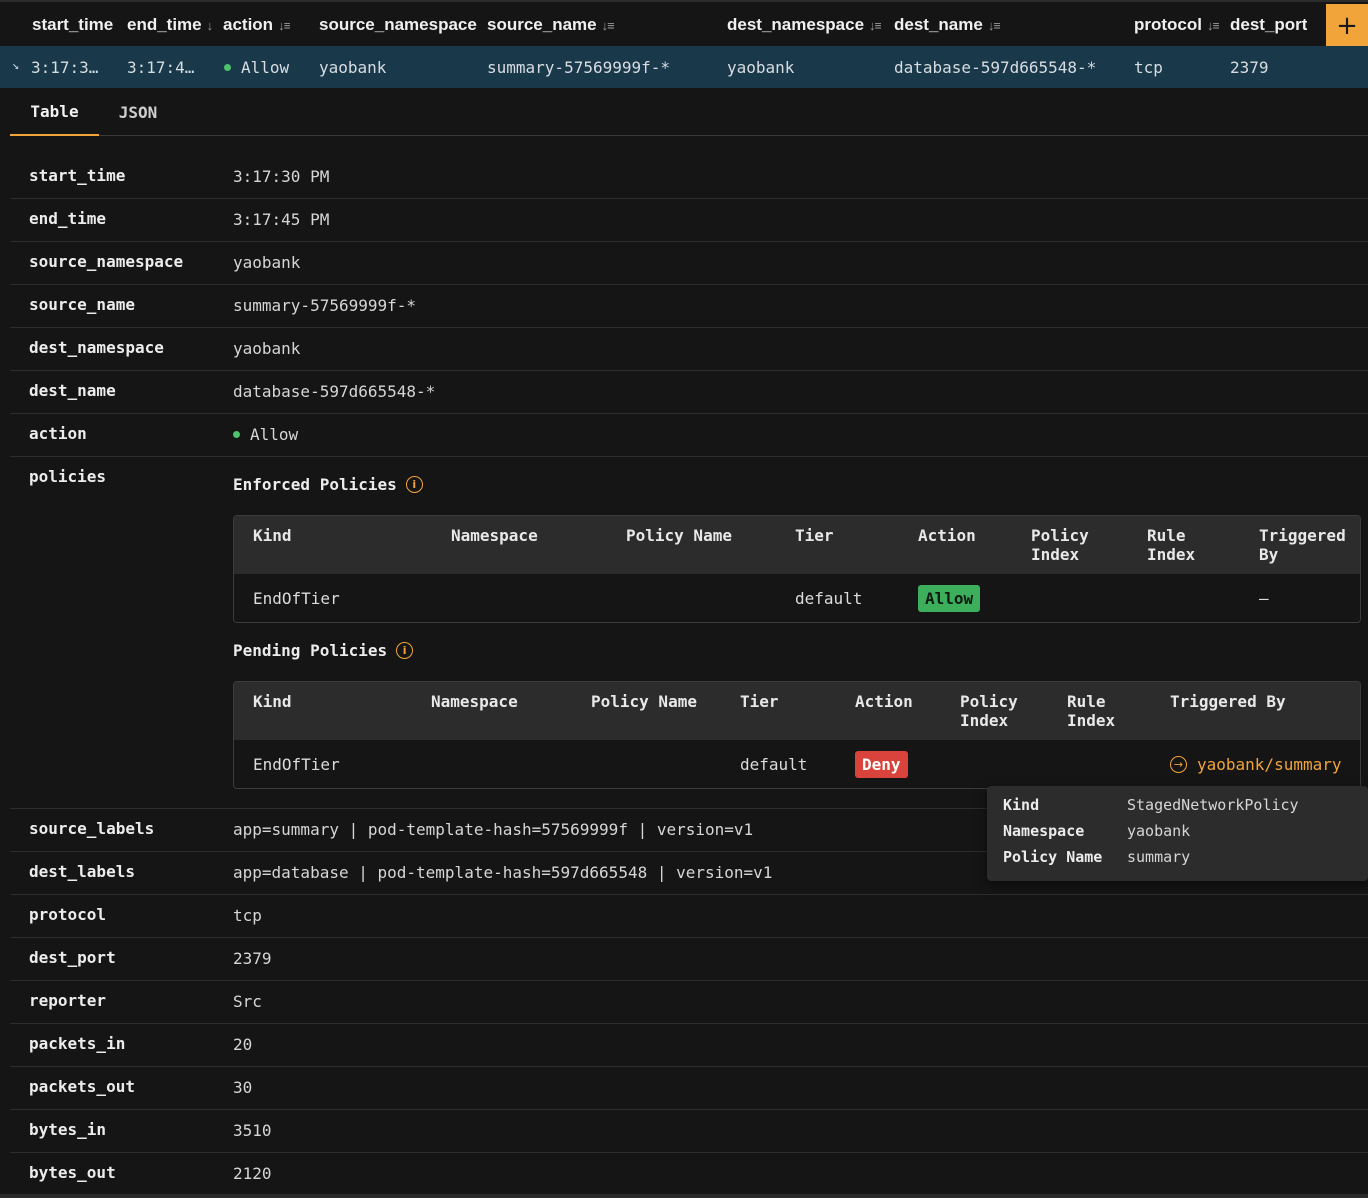 The height and width of the screenshot is (1198, 1368). Describe the element at coordinates (797, 598) in the screenshot. I see `table-row: EndOfTier default Allow –` at that location.